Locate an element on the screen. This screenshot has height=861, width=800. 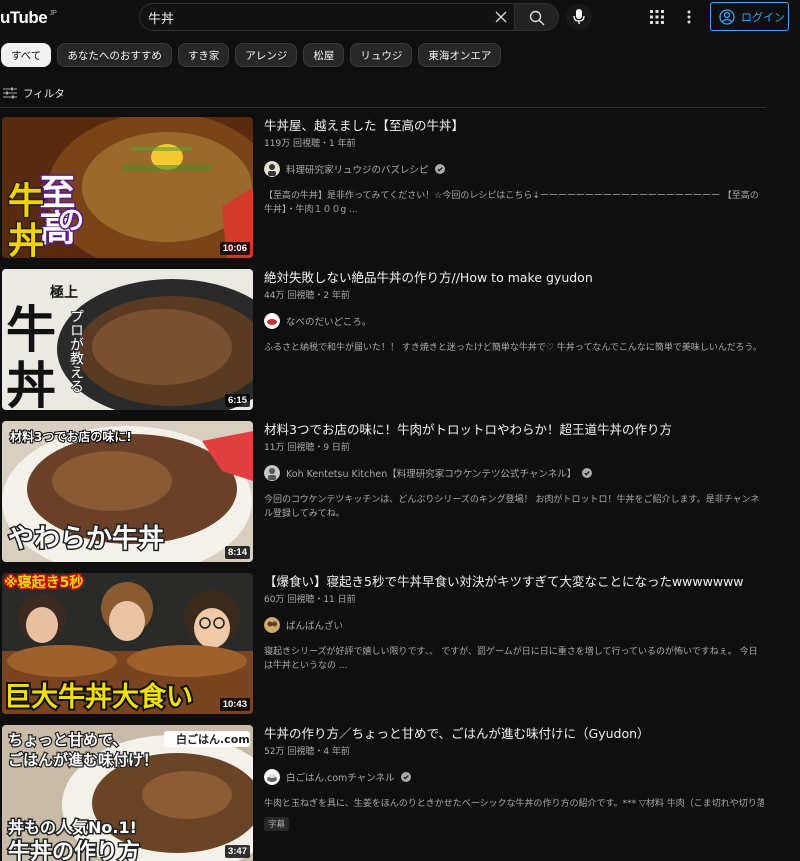
microphone-icon is located at coordinates (579, 16).